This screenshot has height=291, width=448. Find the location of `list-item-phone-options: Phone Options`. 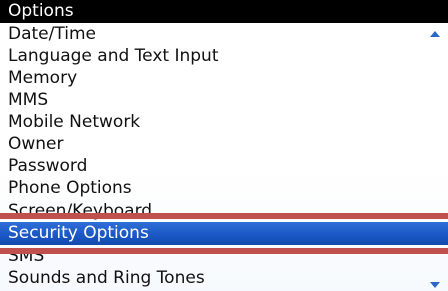

list-item-phone-options: Phone Options is located at coordinates (224, 188).